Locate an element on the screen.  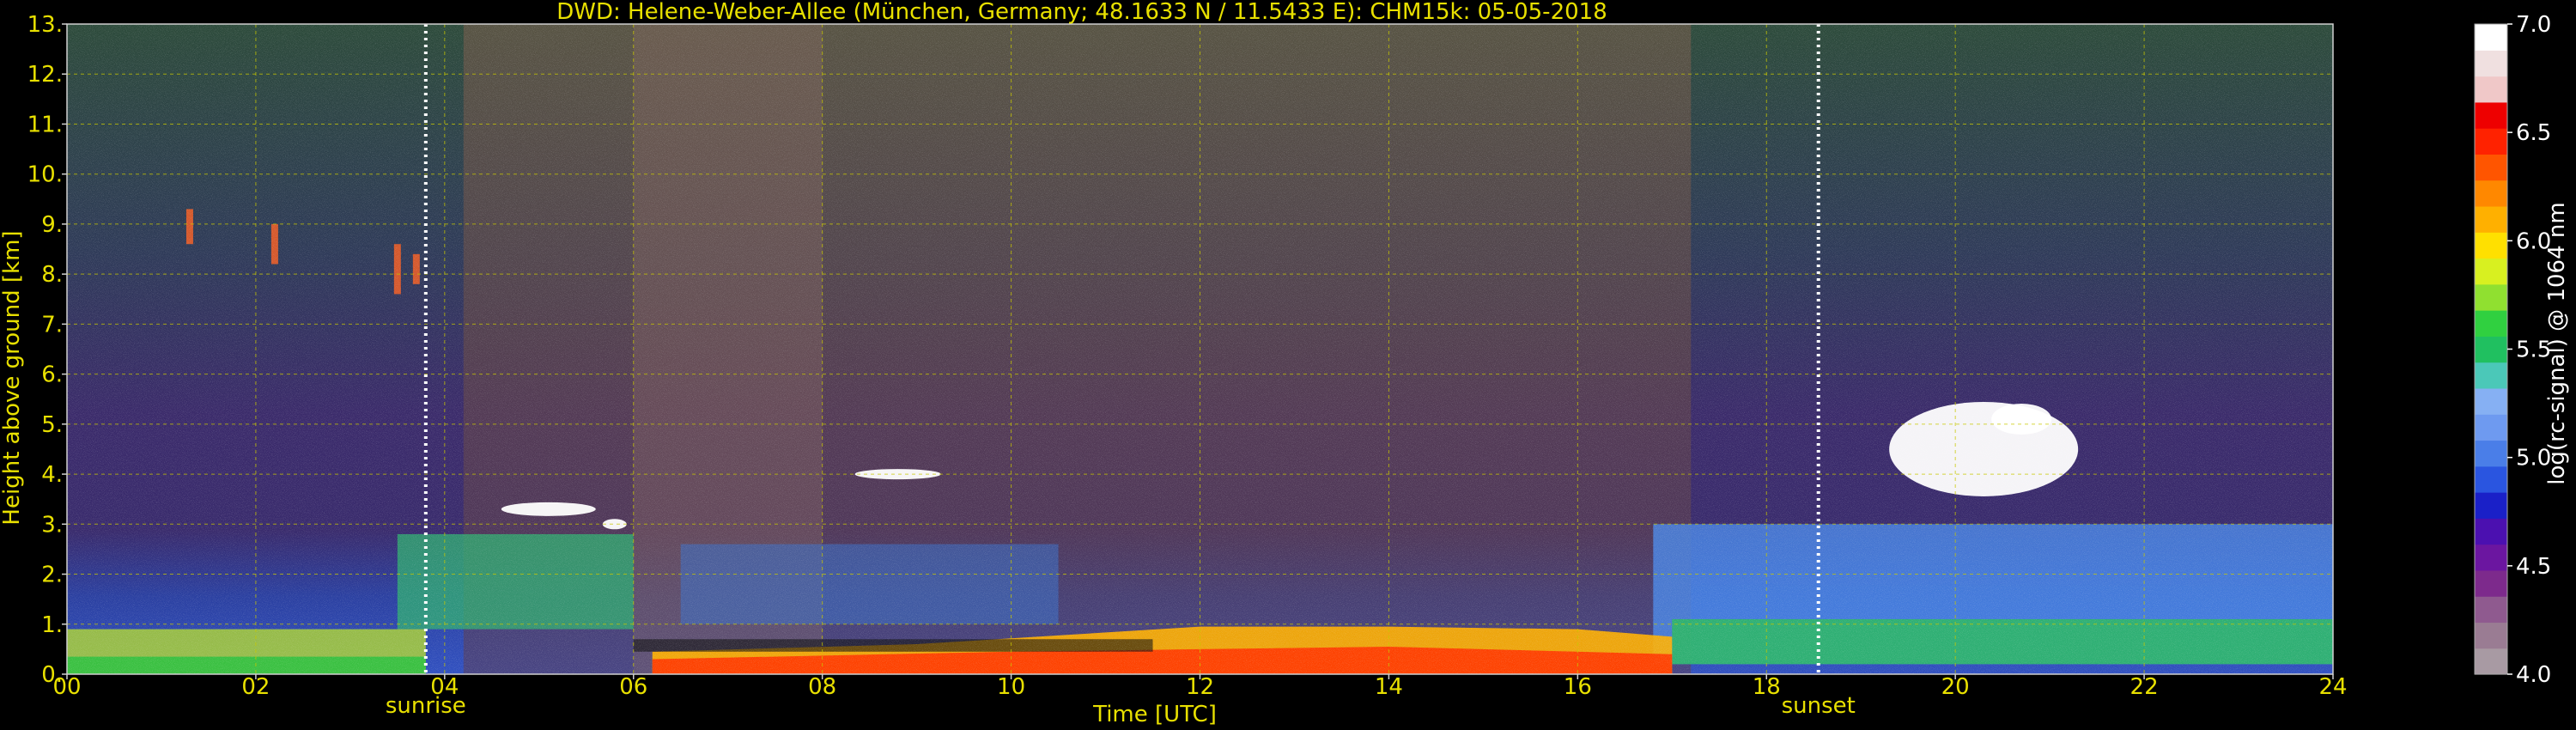
colorbar-scale is located at coordinates (2491, 349).